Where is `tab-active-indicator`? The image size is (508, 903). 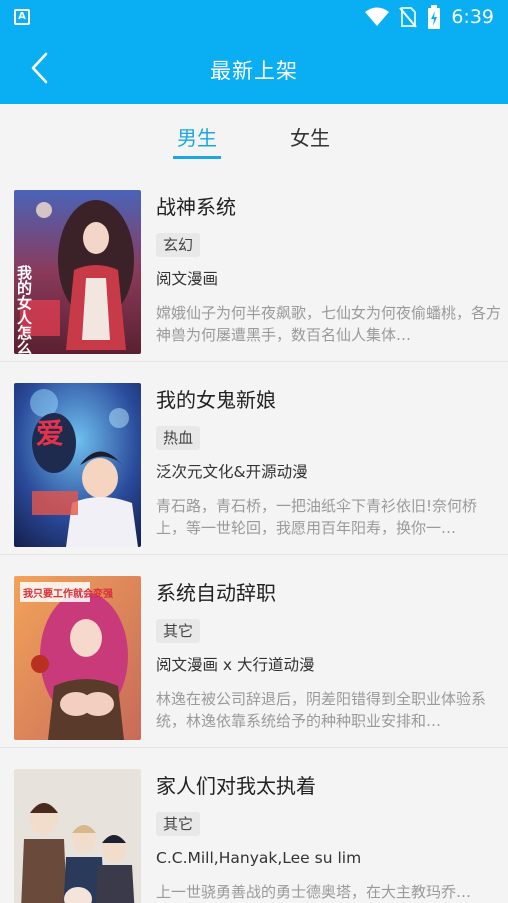
tab-active-indicator is located at coordinates (197, 157).